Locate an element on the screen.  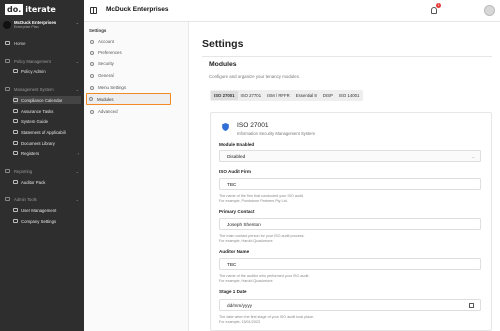
settings-item-label: Modules is located at coordinates (105, 99).